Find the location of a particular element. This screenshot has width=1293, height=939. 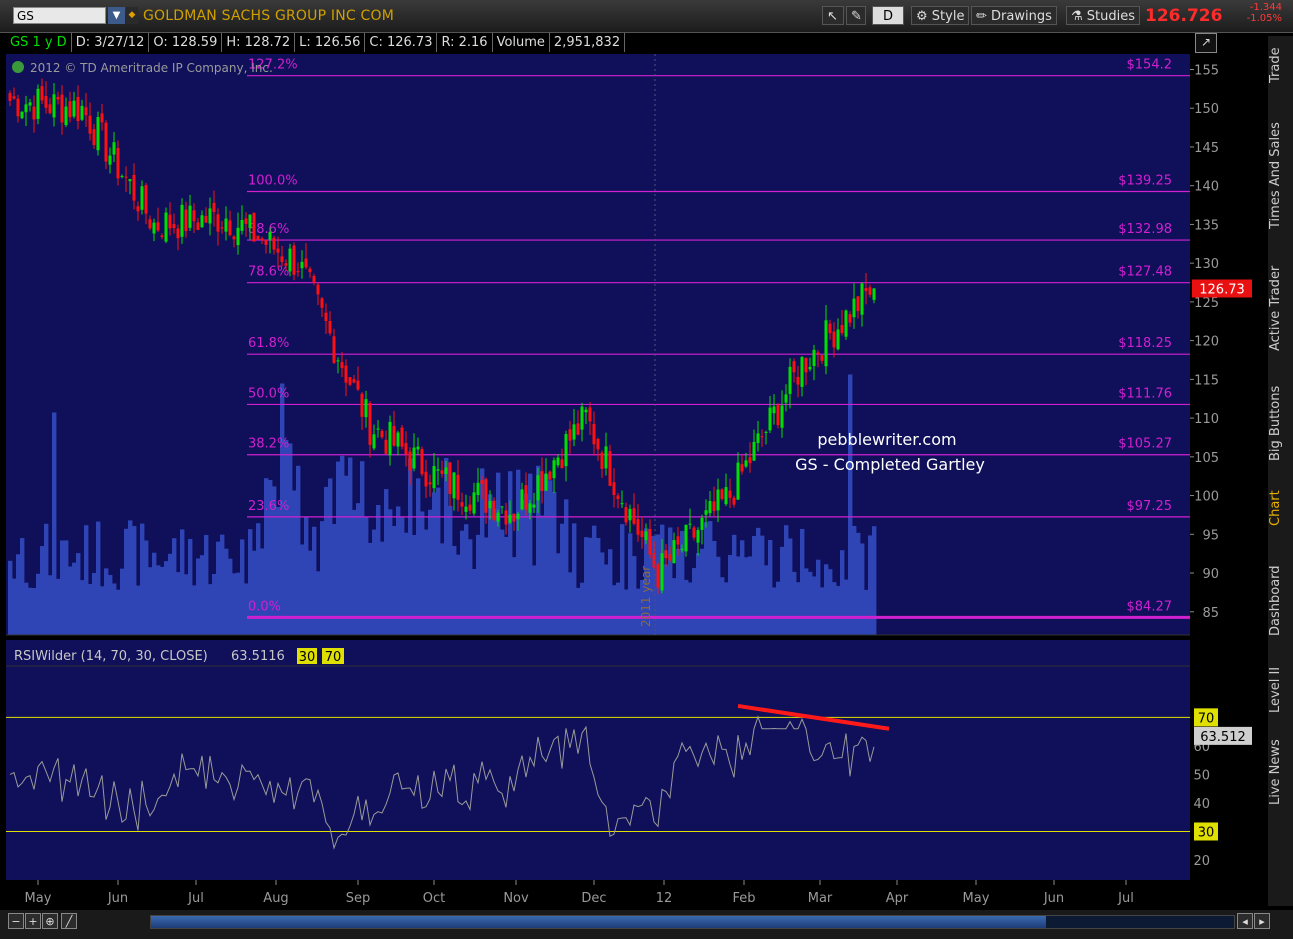

tab-active-trader: Active Trader is located at coordinates (1280, 308).